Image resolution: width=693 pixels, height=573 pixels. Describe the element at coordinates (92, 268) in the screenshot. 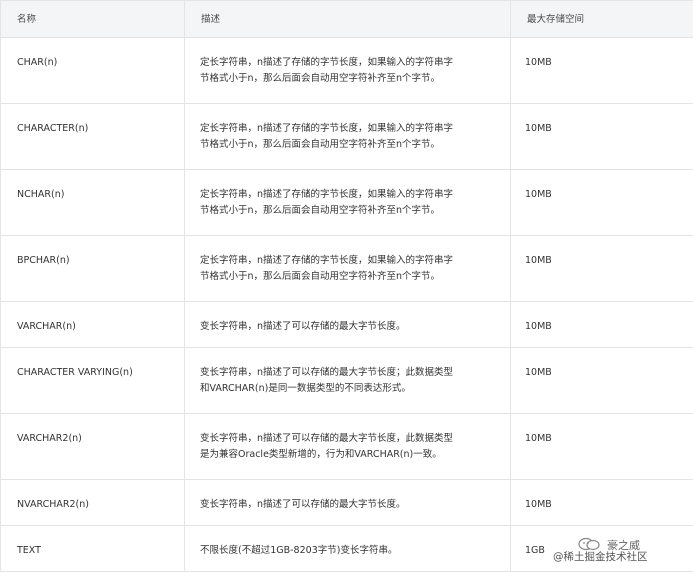

I see `cell-name: BPCHAR(n)` at that location.